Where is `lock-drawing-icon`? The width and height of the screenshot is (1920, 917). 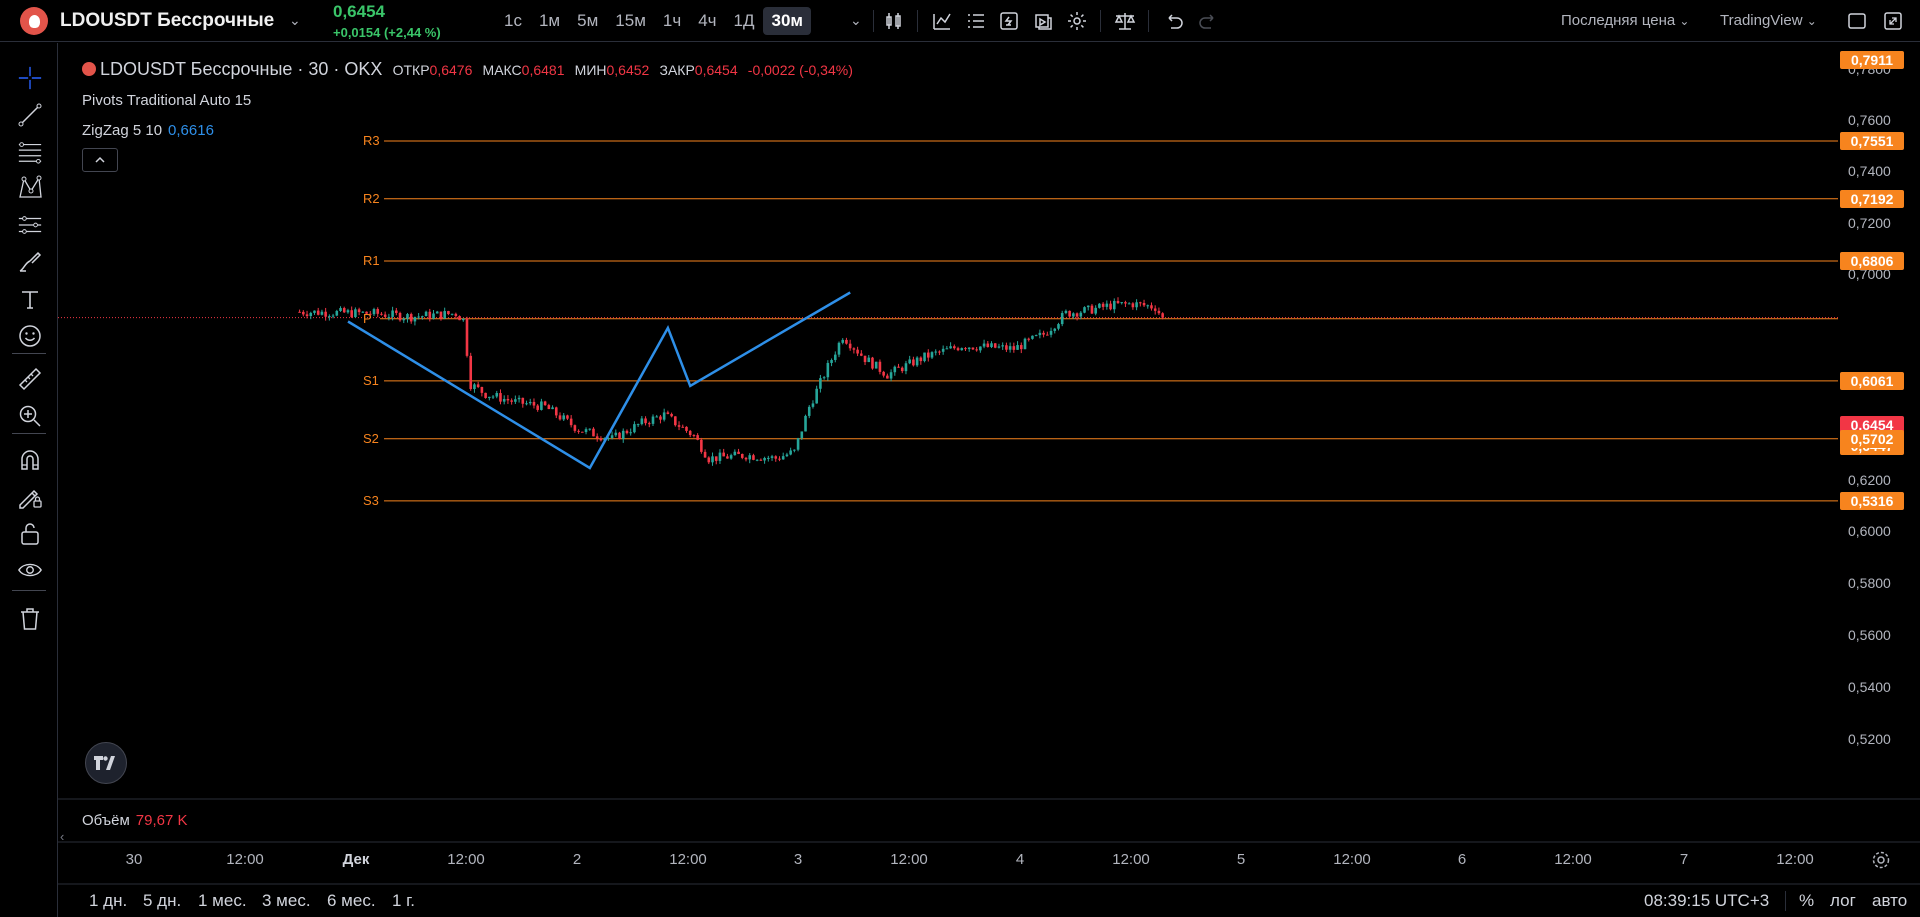 lock-drawing-icon is located at coordinates (30, 497).